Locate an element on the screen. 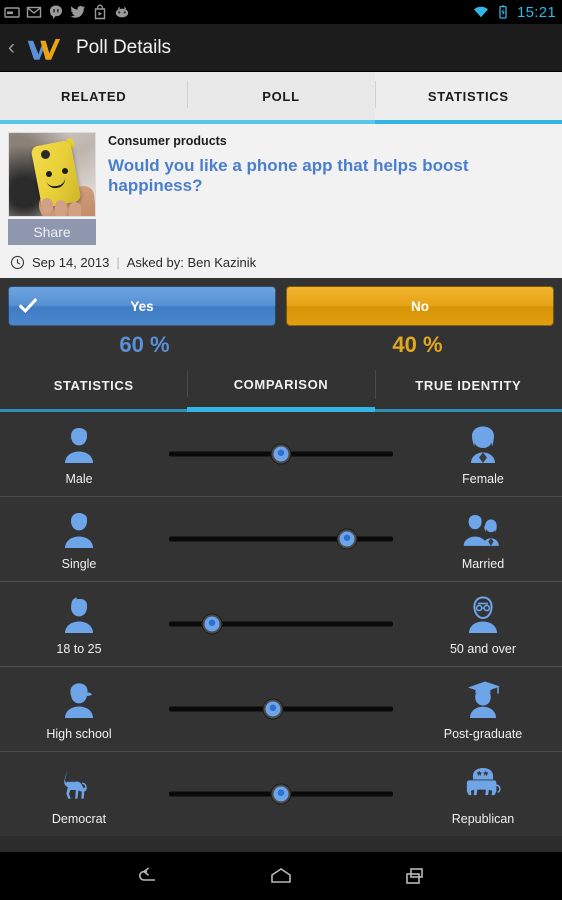 Image resolution: width=562 pixels, height=900 pixels. vote-yes-label: Yes is located at coordinates (142, 306).